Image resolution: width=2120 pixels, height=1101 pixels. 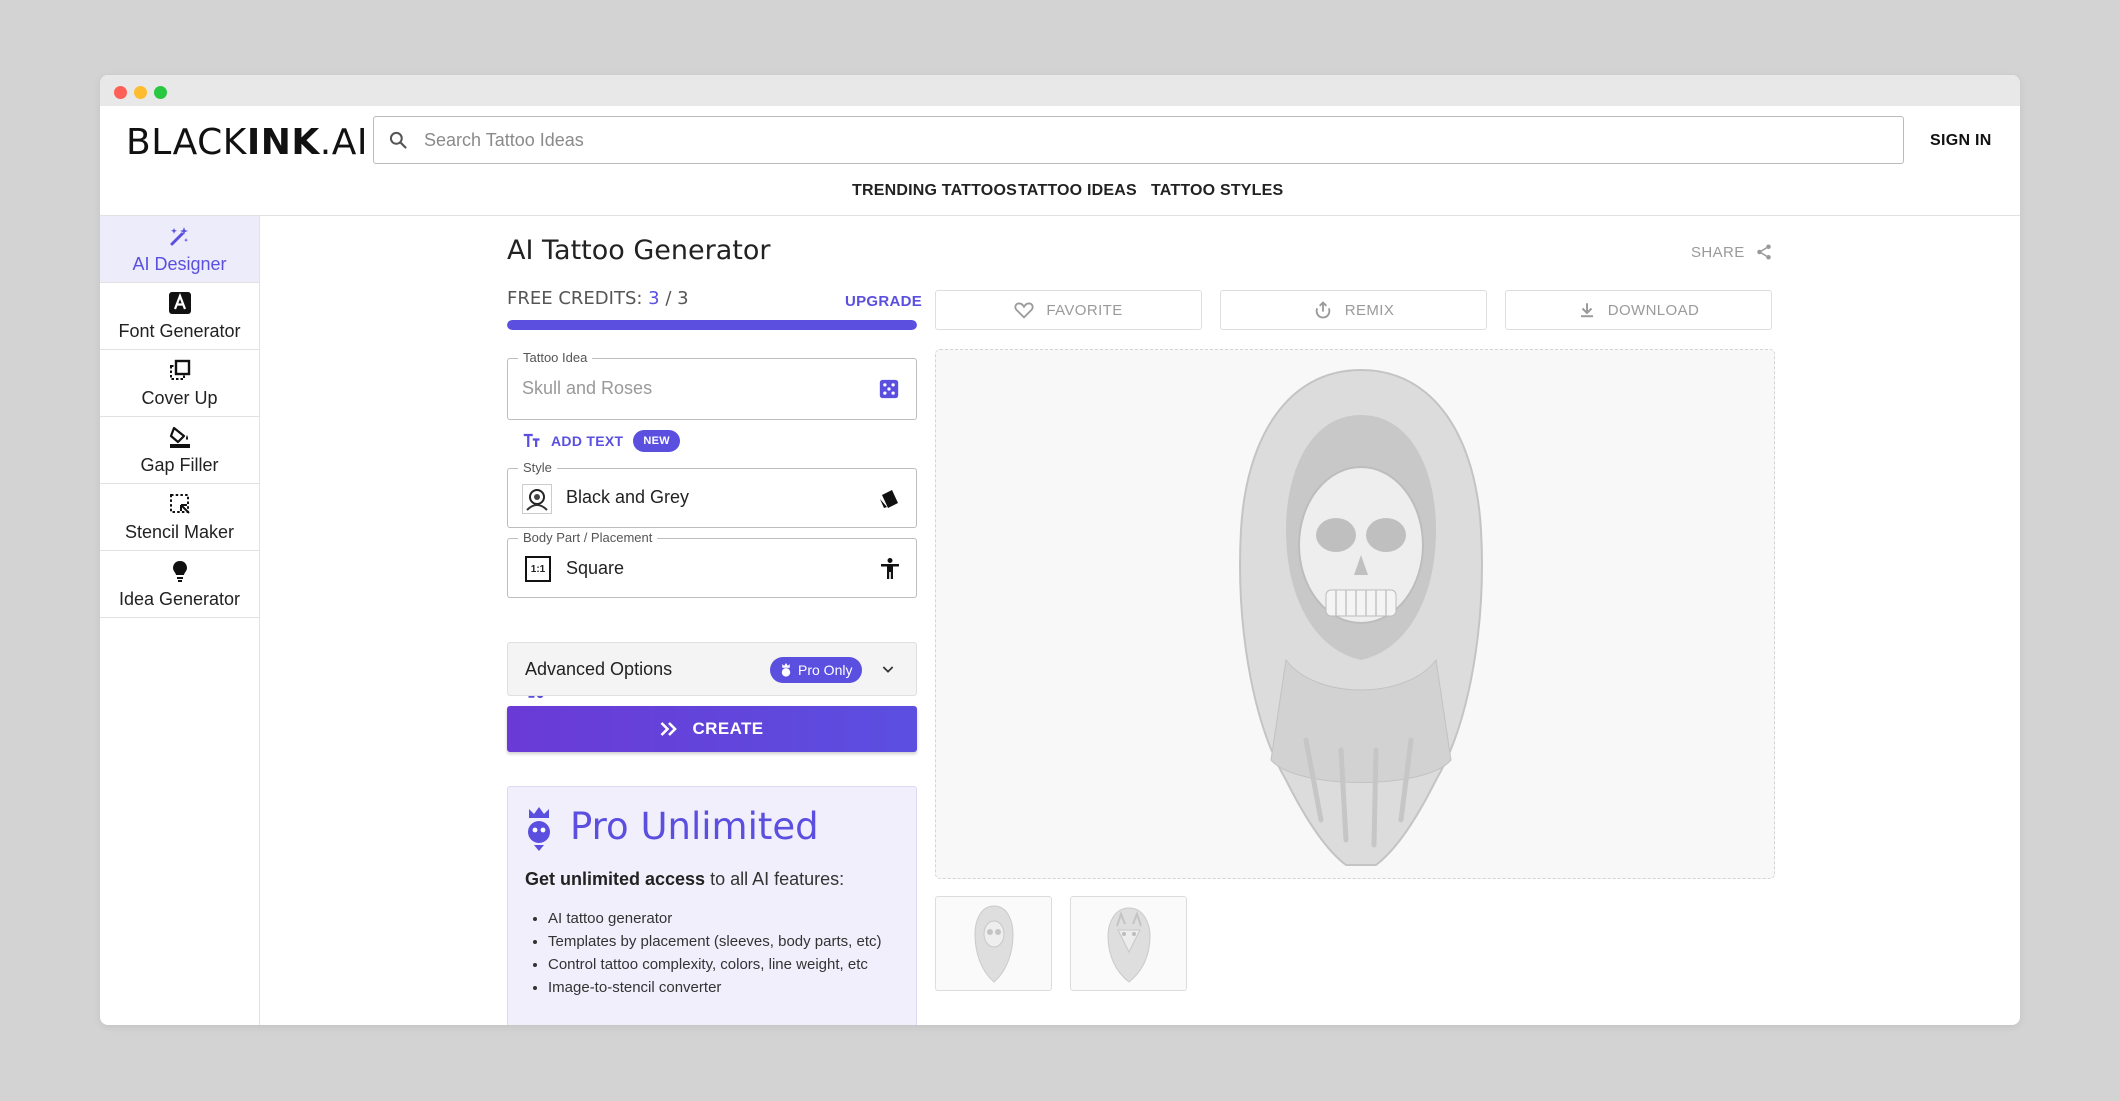 I want to click on style-select: Style Black and Grey, so click(x=712, y=494).